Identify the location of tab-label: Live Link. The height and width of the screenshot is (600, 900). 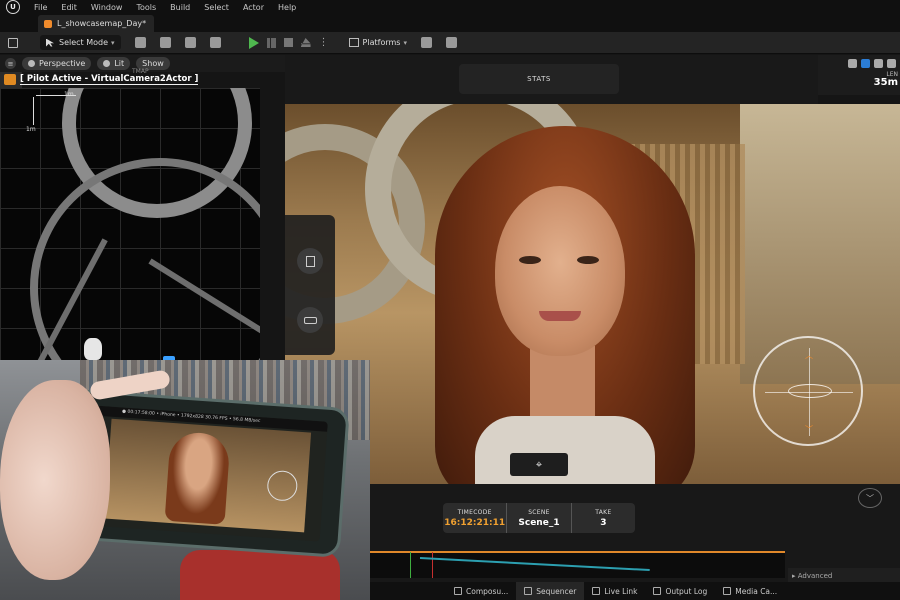
(621, 591).